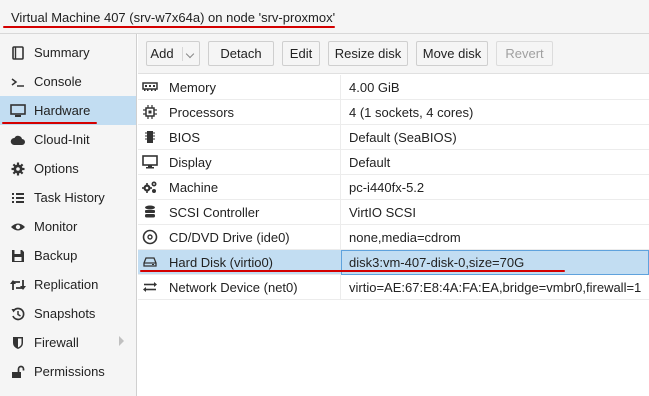 This screenshot has height=396, width=649. Describe the element at coordinates (437, 262) in the screenshot. I see `hardware-value: disk3:vm-407-disk-0,size=70G` at that location.